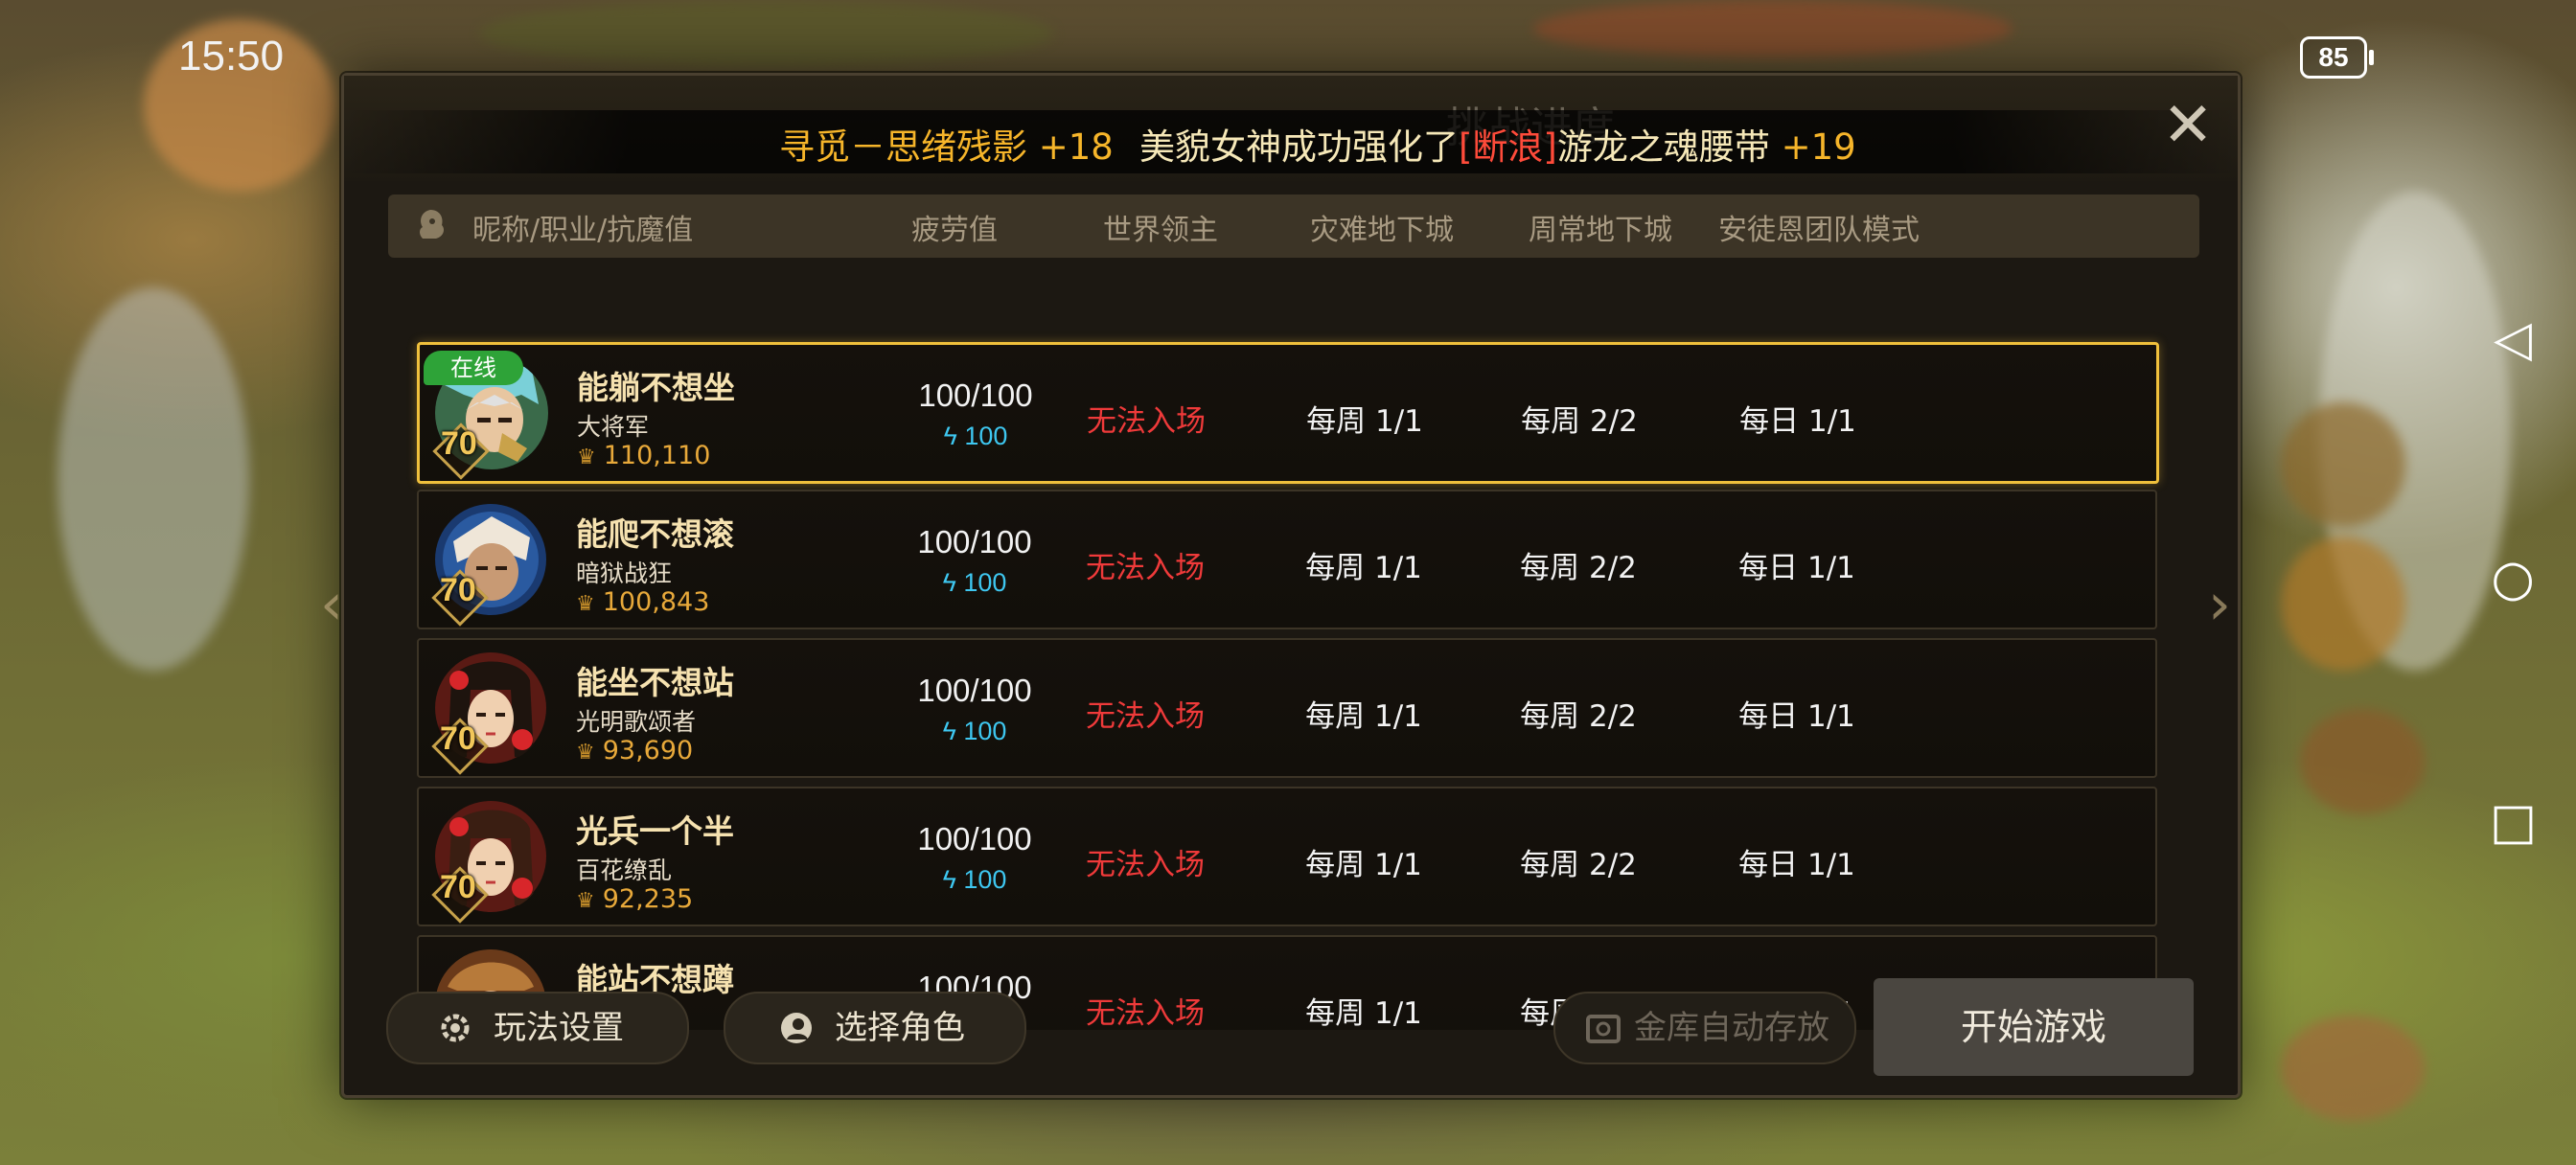  I want to click on anti-magic-value: ♛ 92,235, so click(634, 899).